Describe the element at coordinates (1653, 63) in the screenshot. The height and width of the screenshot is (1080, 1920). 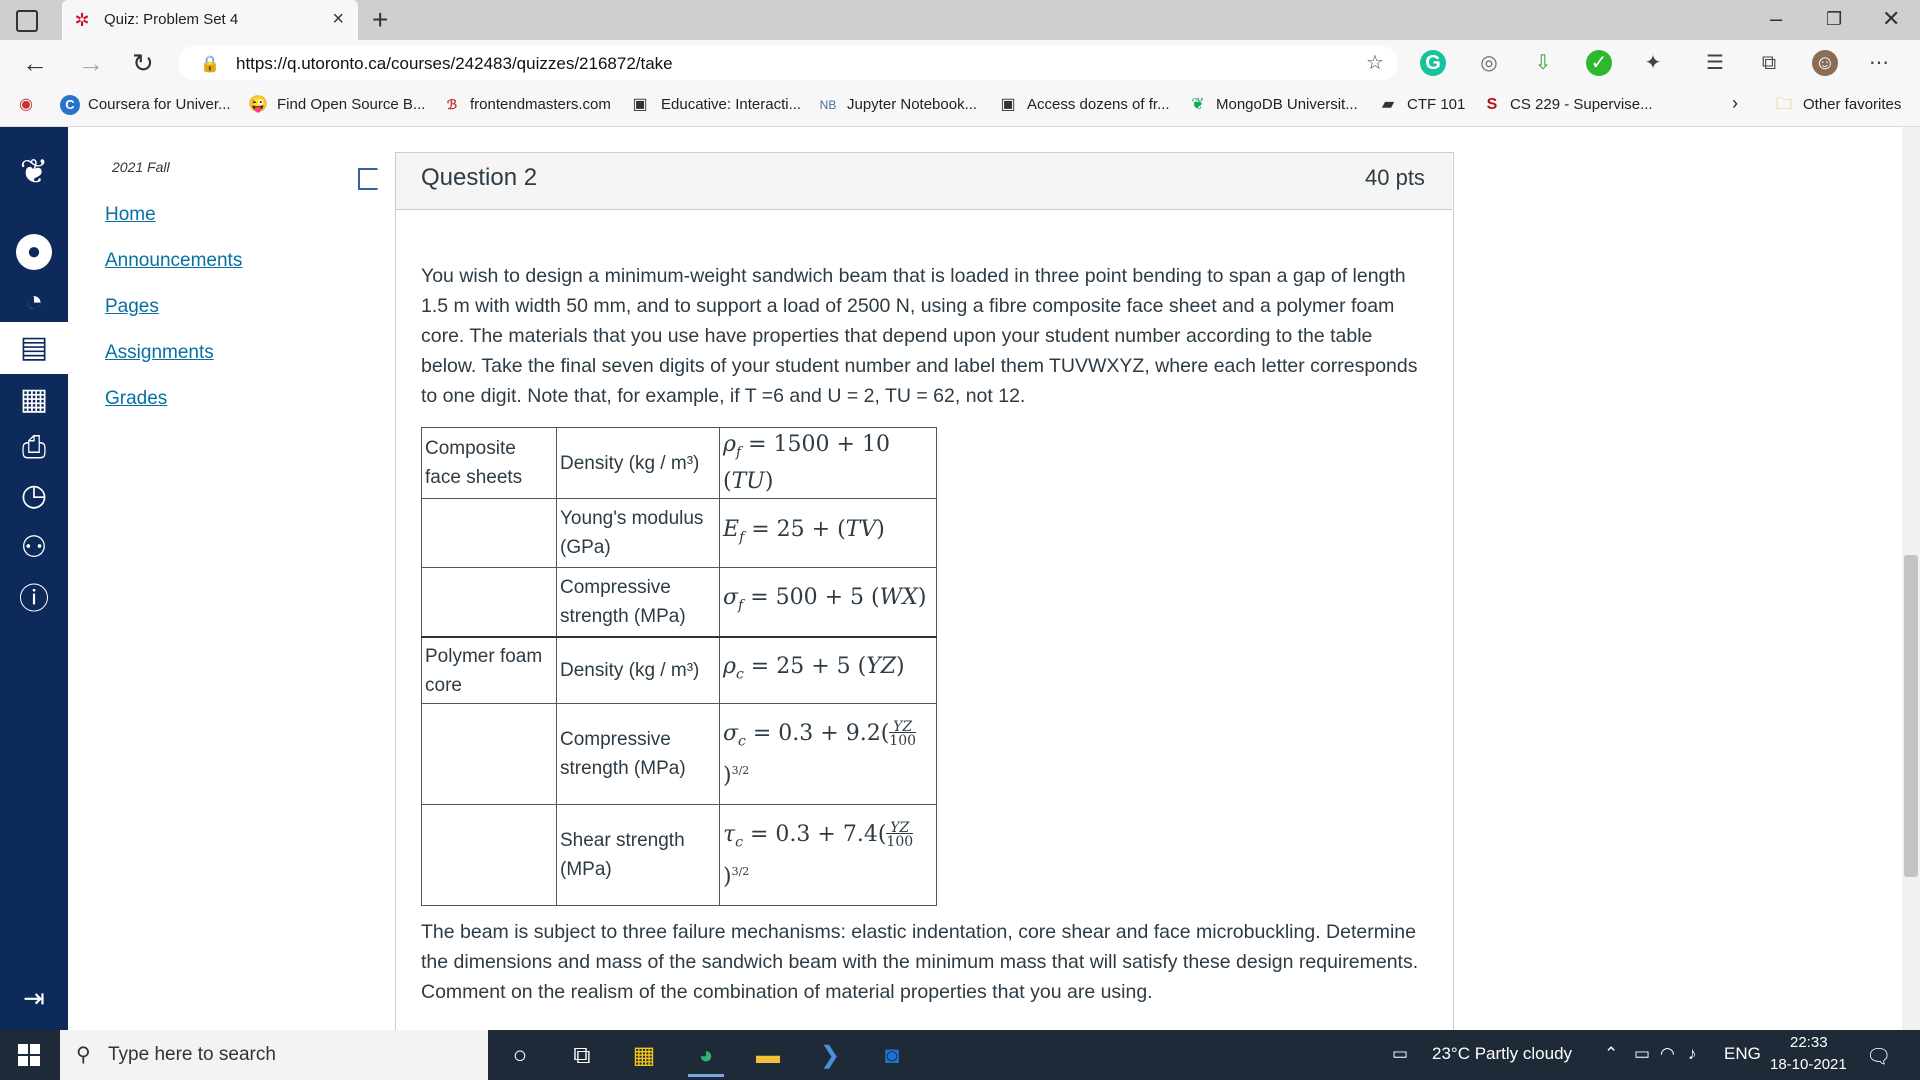
I see `extensions-puzzle-icon: ✦` at that location.